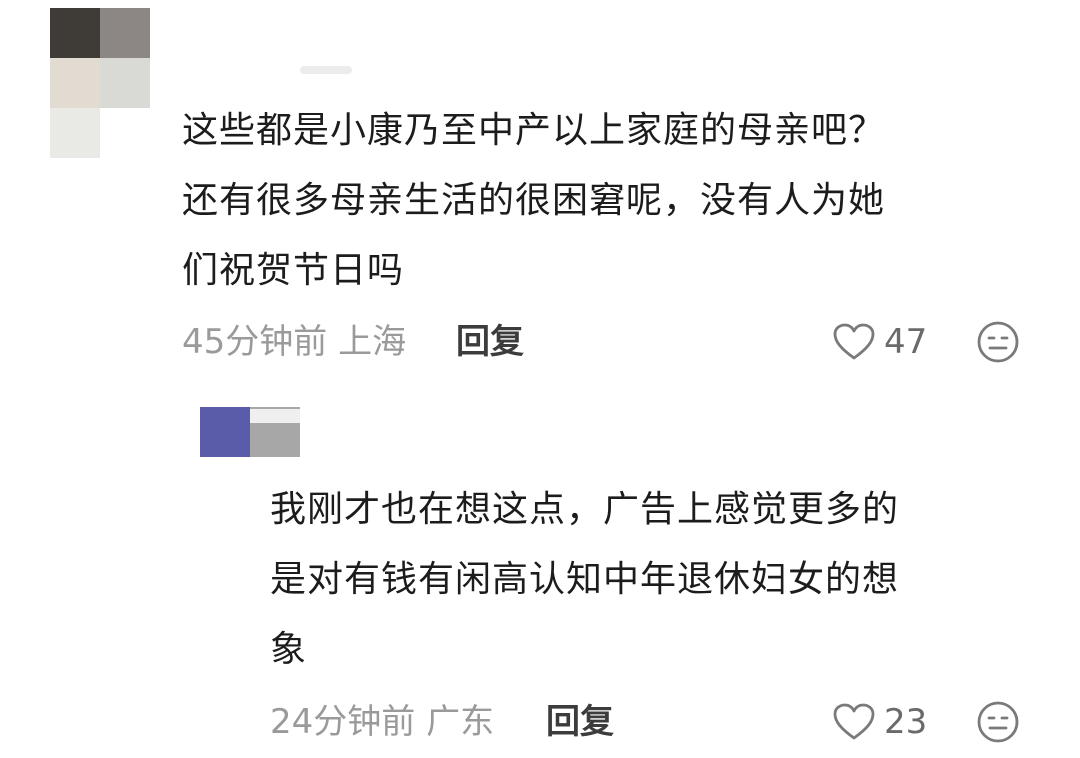  I want to click on like-button: 23, so click(879, 722).